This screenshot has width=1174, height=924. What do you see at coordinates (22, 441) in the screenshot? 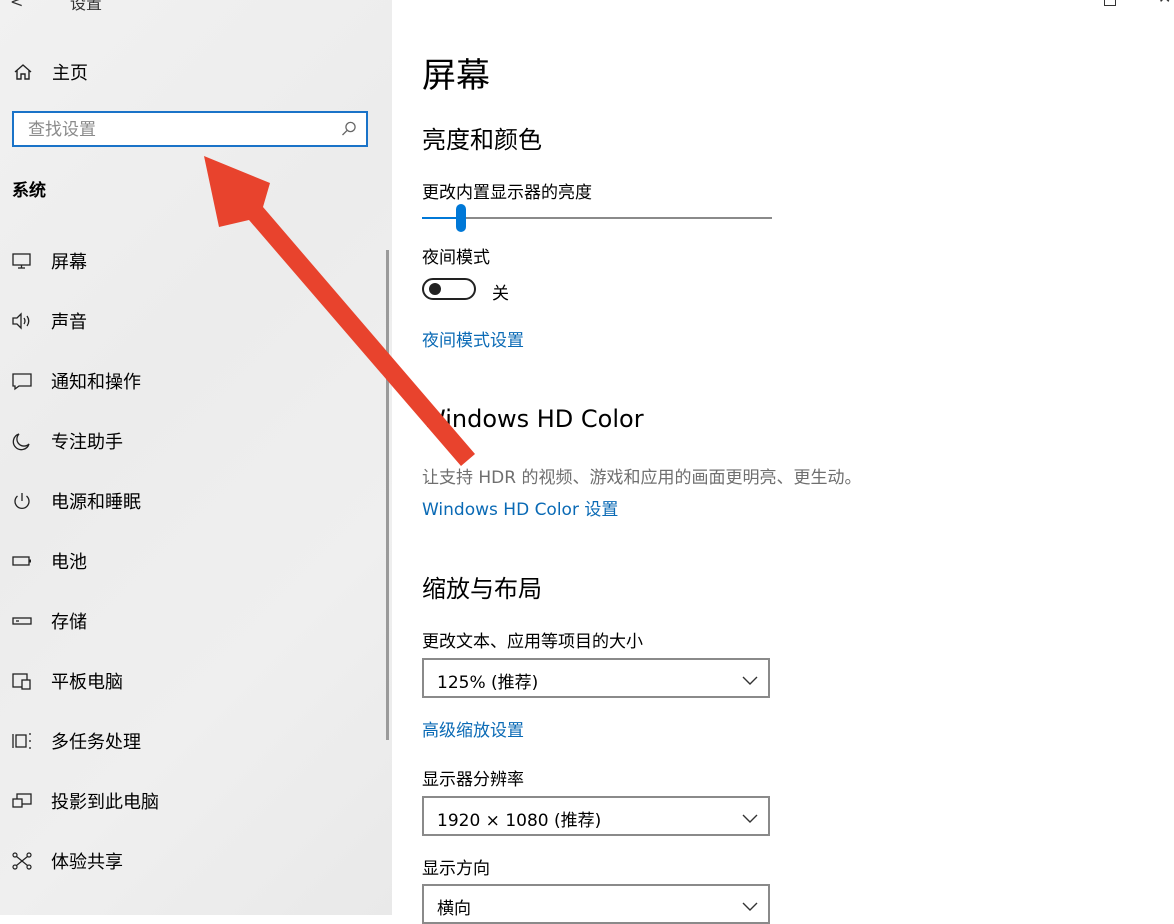
I see `moon-icon` at bounding box center [22, 441].